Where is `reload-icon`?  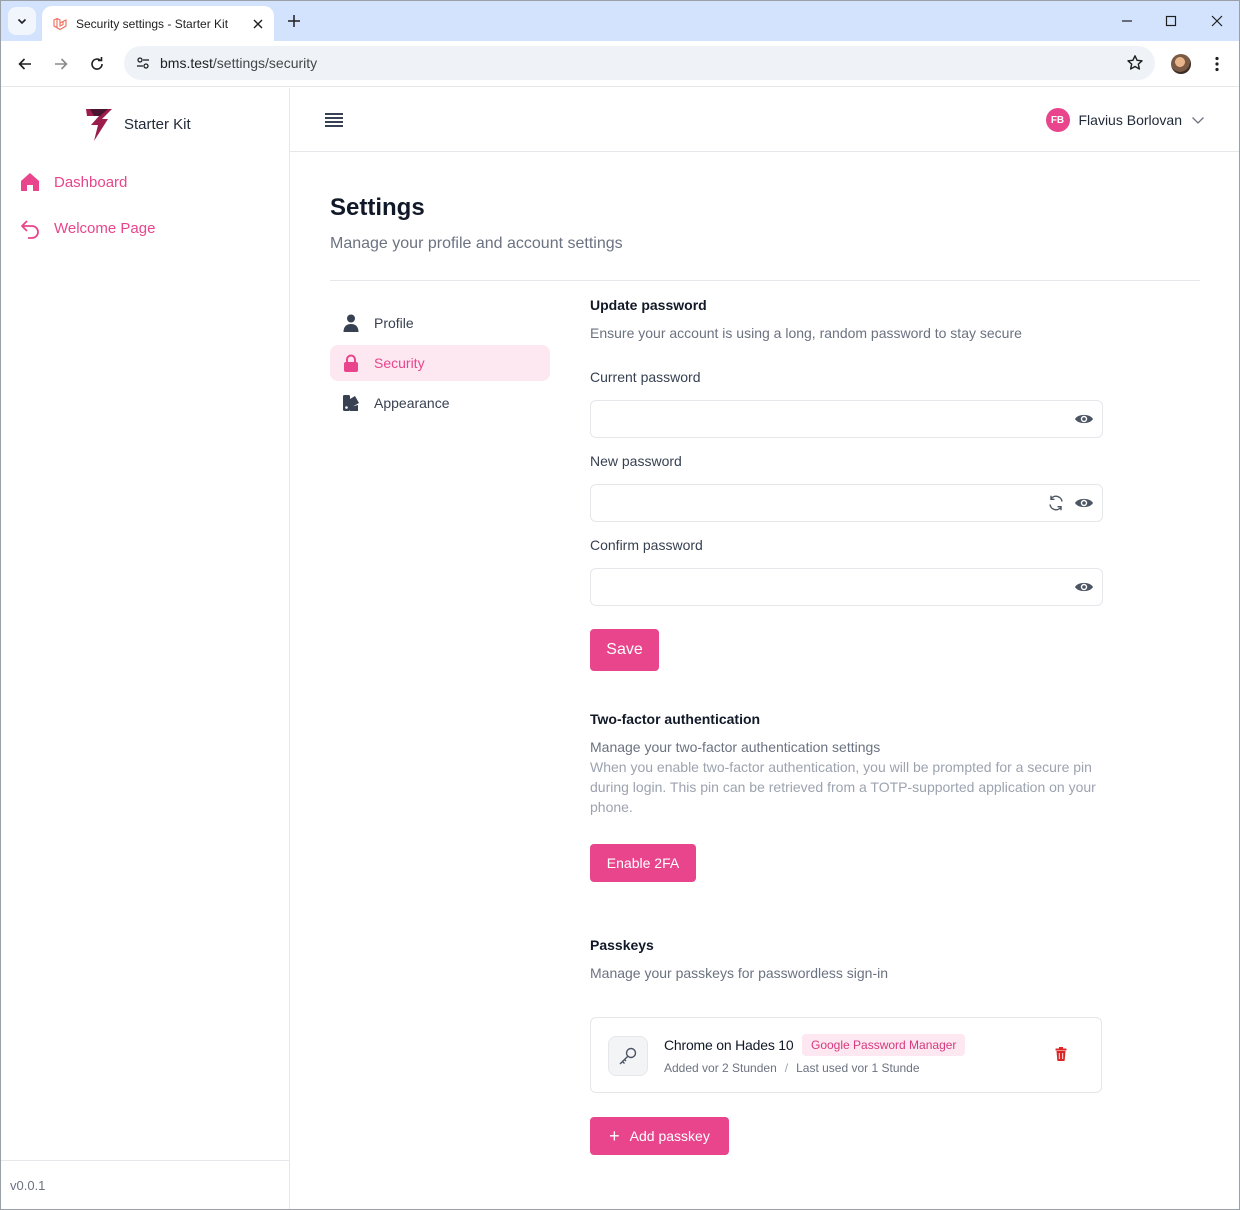
reload-icon is located at coordinates (97, 63).